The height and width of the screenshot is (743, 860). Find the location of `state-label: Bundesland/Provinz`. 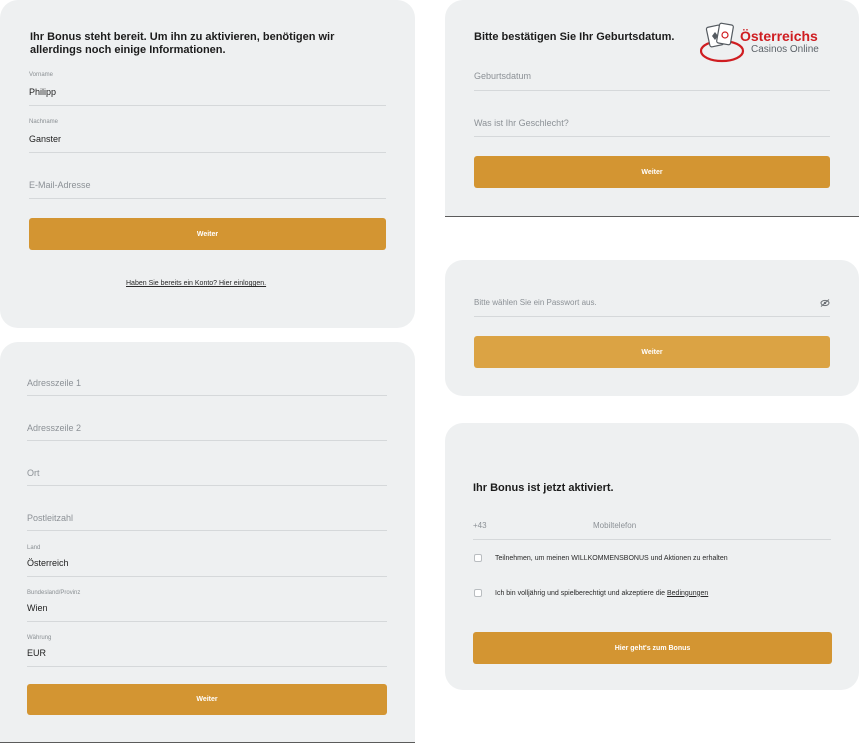

state-label: Bundesland/Provinz is located at coordinates (54, 593).